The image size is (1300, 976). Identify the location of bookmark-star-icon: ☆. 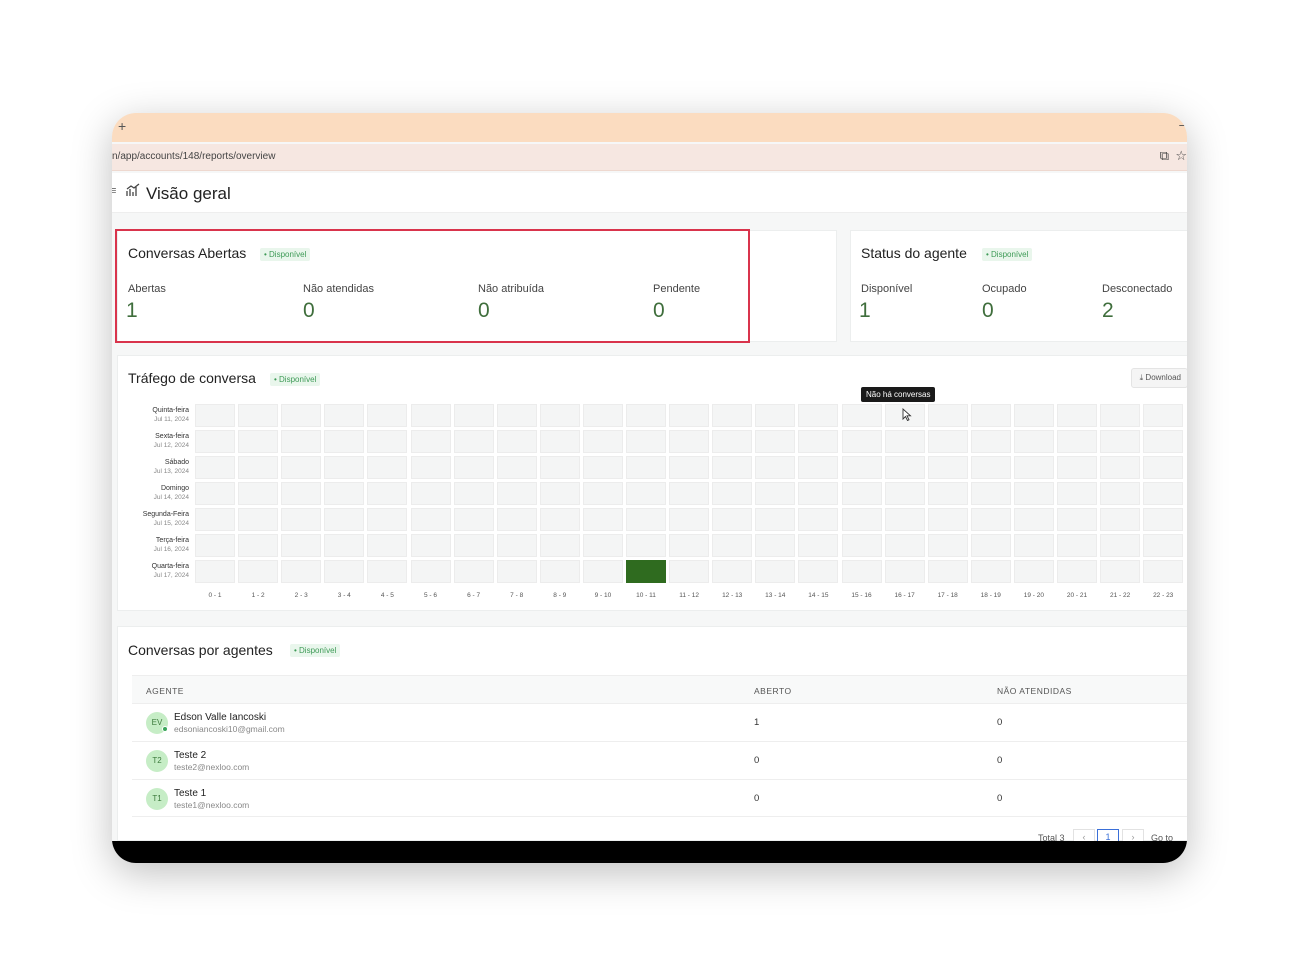
(1181, 156).